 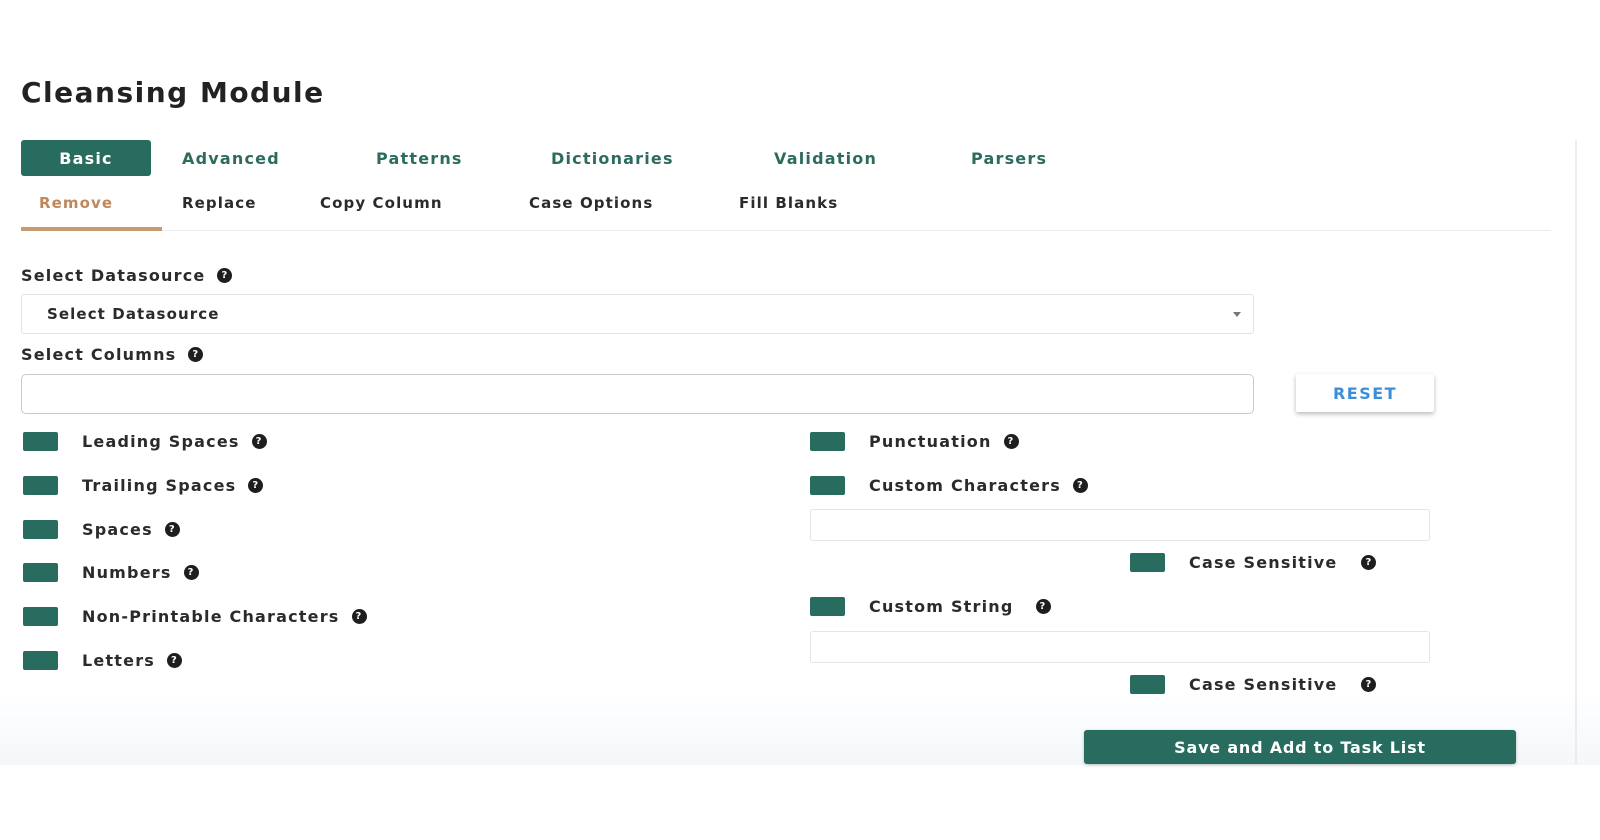 I want to click on option-custom-string: Custom String ?, so click(x=930, y=606).